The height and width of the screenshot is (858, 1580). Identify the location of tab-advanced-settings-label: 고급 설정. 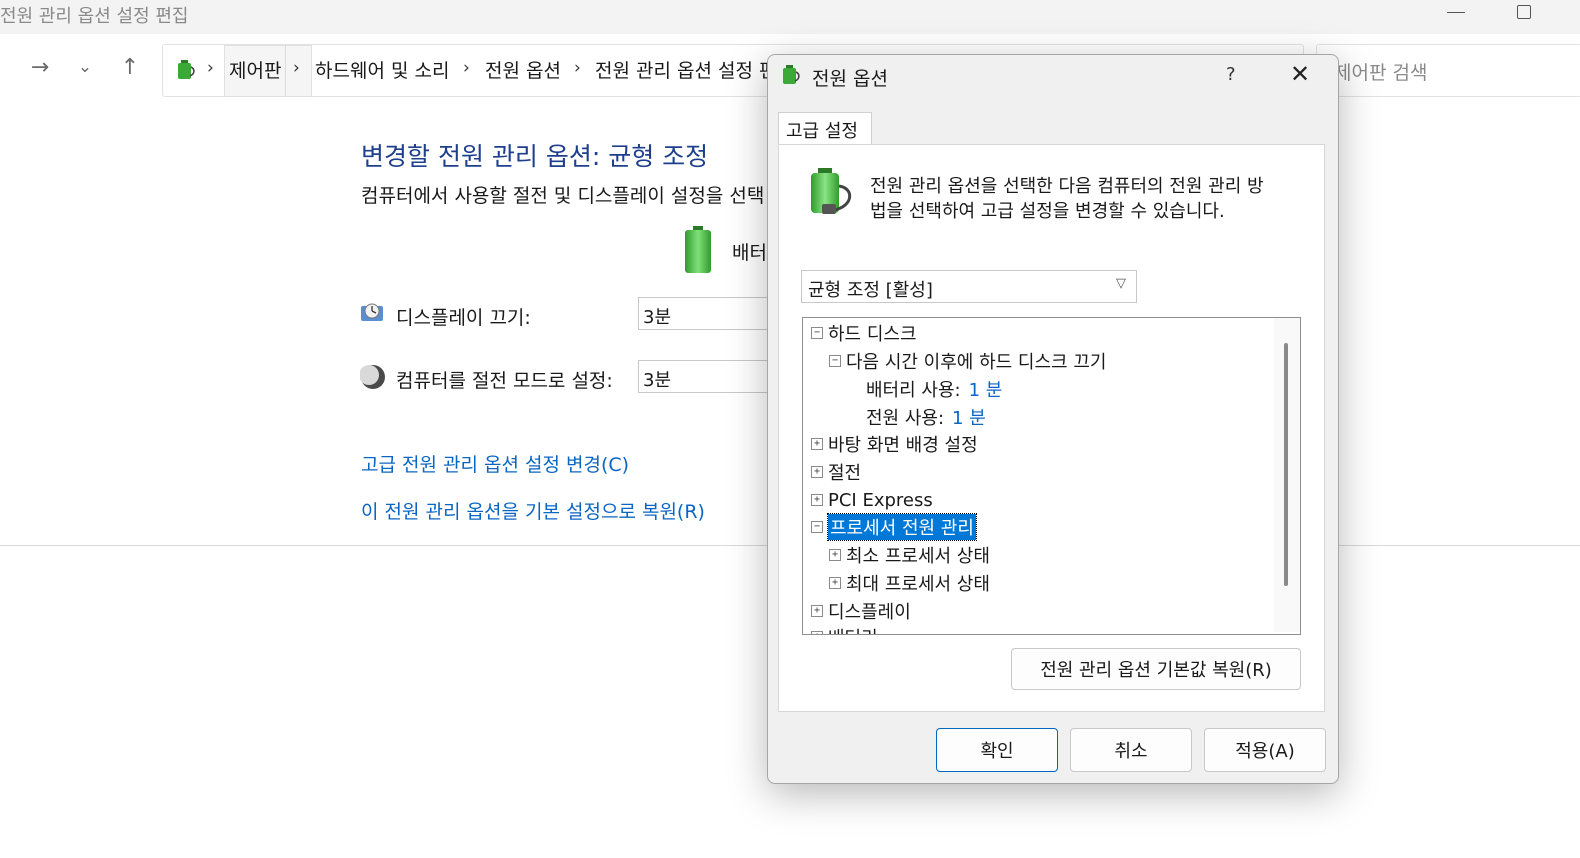
(822, 131).